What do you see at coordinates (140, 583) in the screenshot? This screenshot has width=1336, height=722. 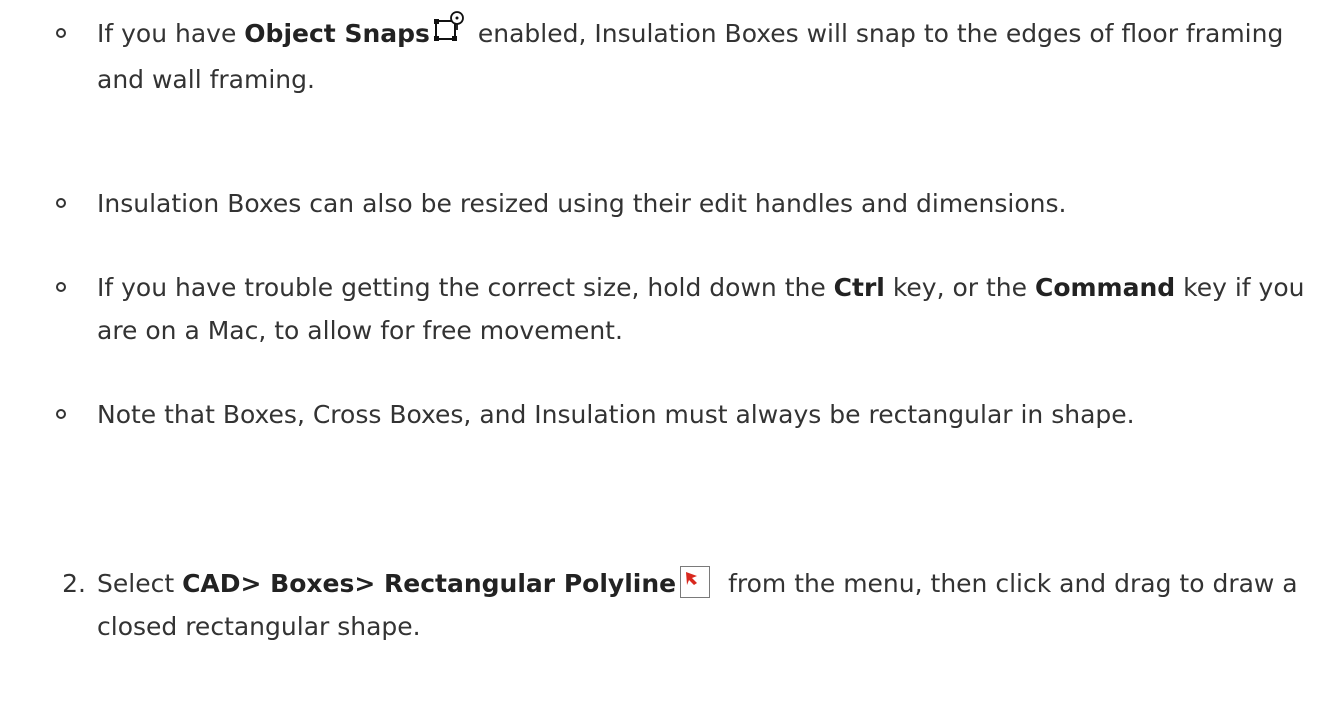 I see `text-fragment: Select` at bounding box center [140, 583].